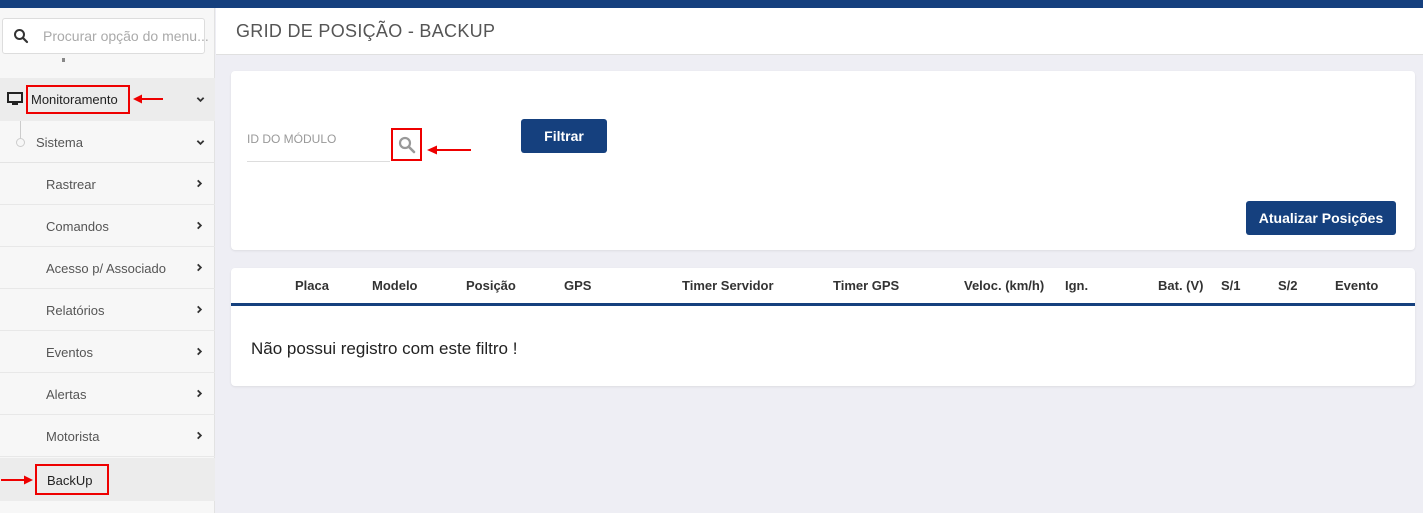 The width and height of the screenshot is (1423, 513). I want to click on column-header-s1: S/1, so click(1231, 285).